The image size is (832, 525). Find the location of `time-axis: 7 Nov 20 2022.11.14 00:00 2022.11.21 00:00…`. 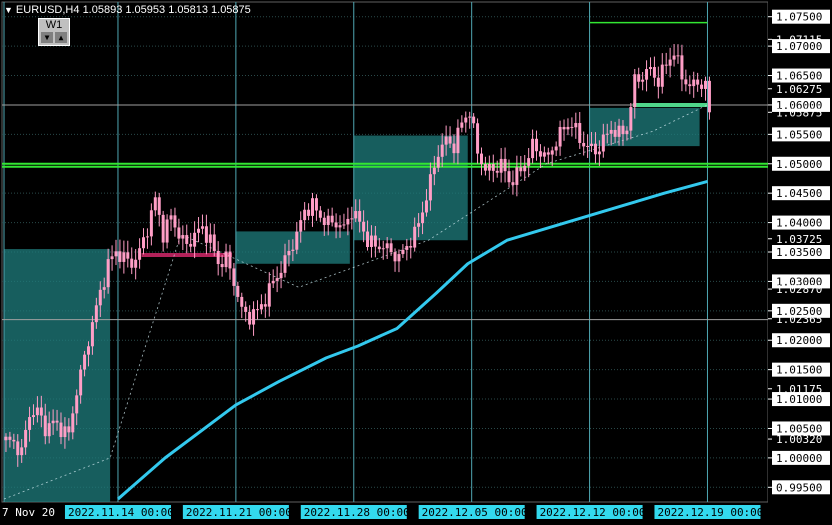

time-axis: 7 Nov 20 2022.11.14 00:00 2022.11.21 00:00… is located at coordinates (382, 512).